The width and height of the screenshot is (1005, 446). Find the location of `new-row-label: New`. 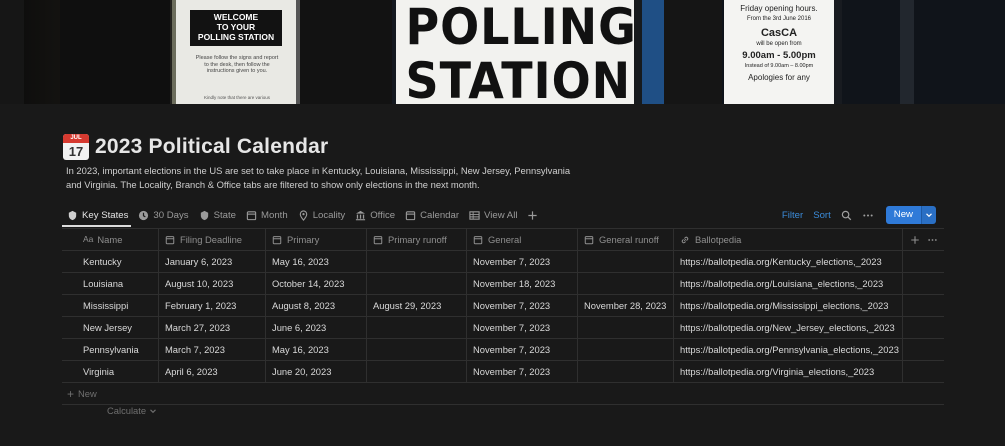

new-row-label: New is located at coordinates (87, 393).